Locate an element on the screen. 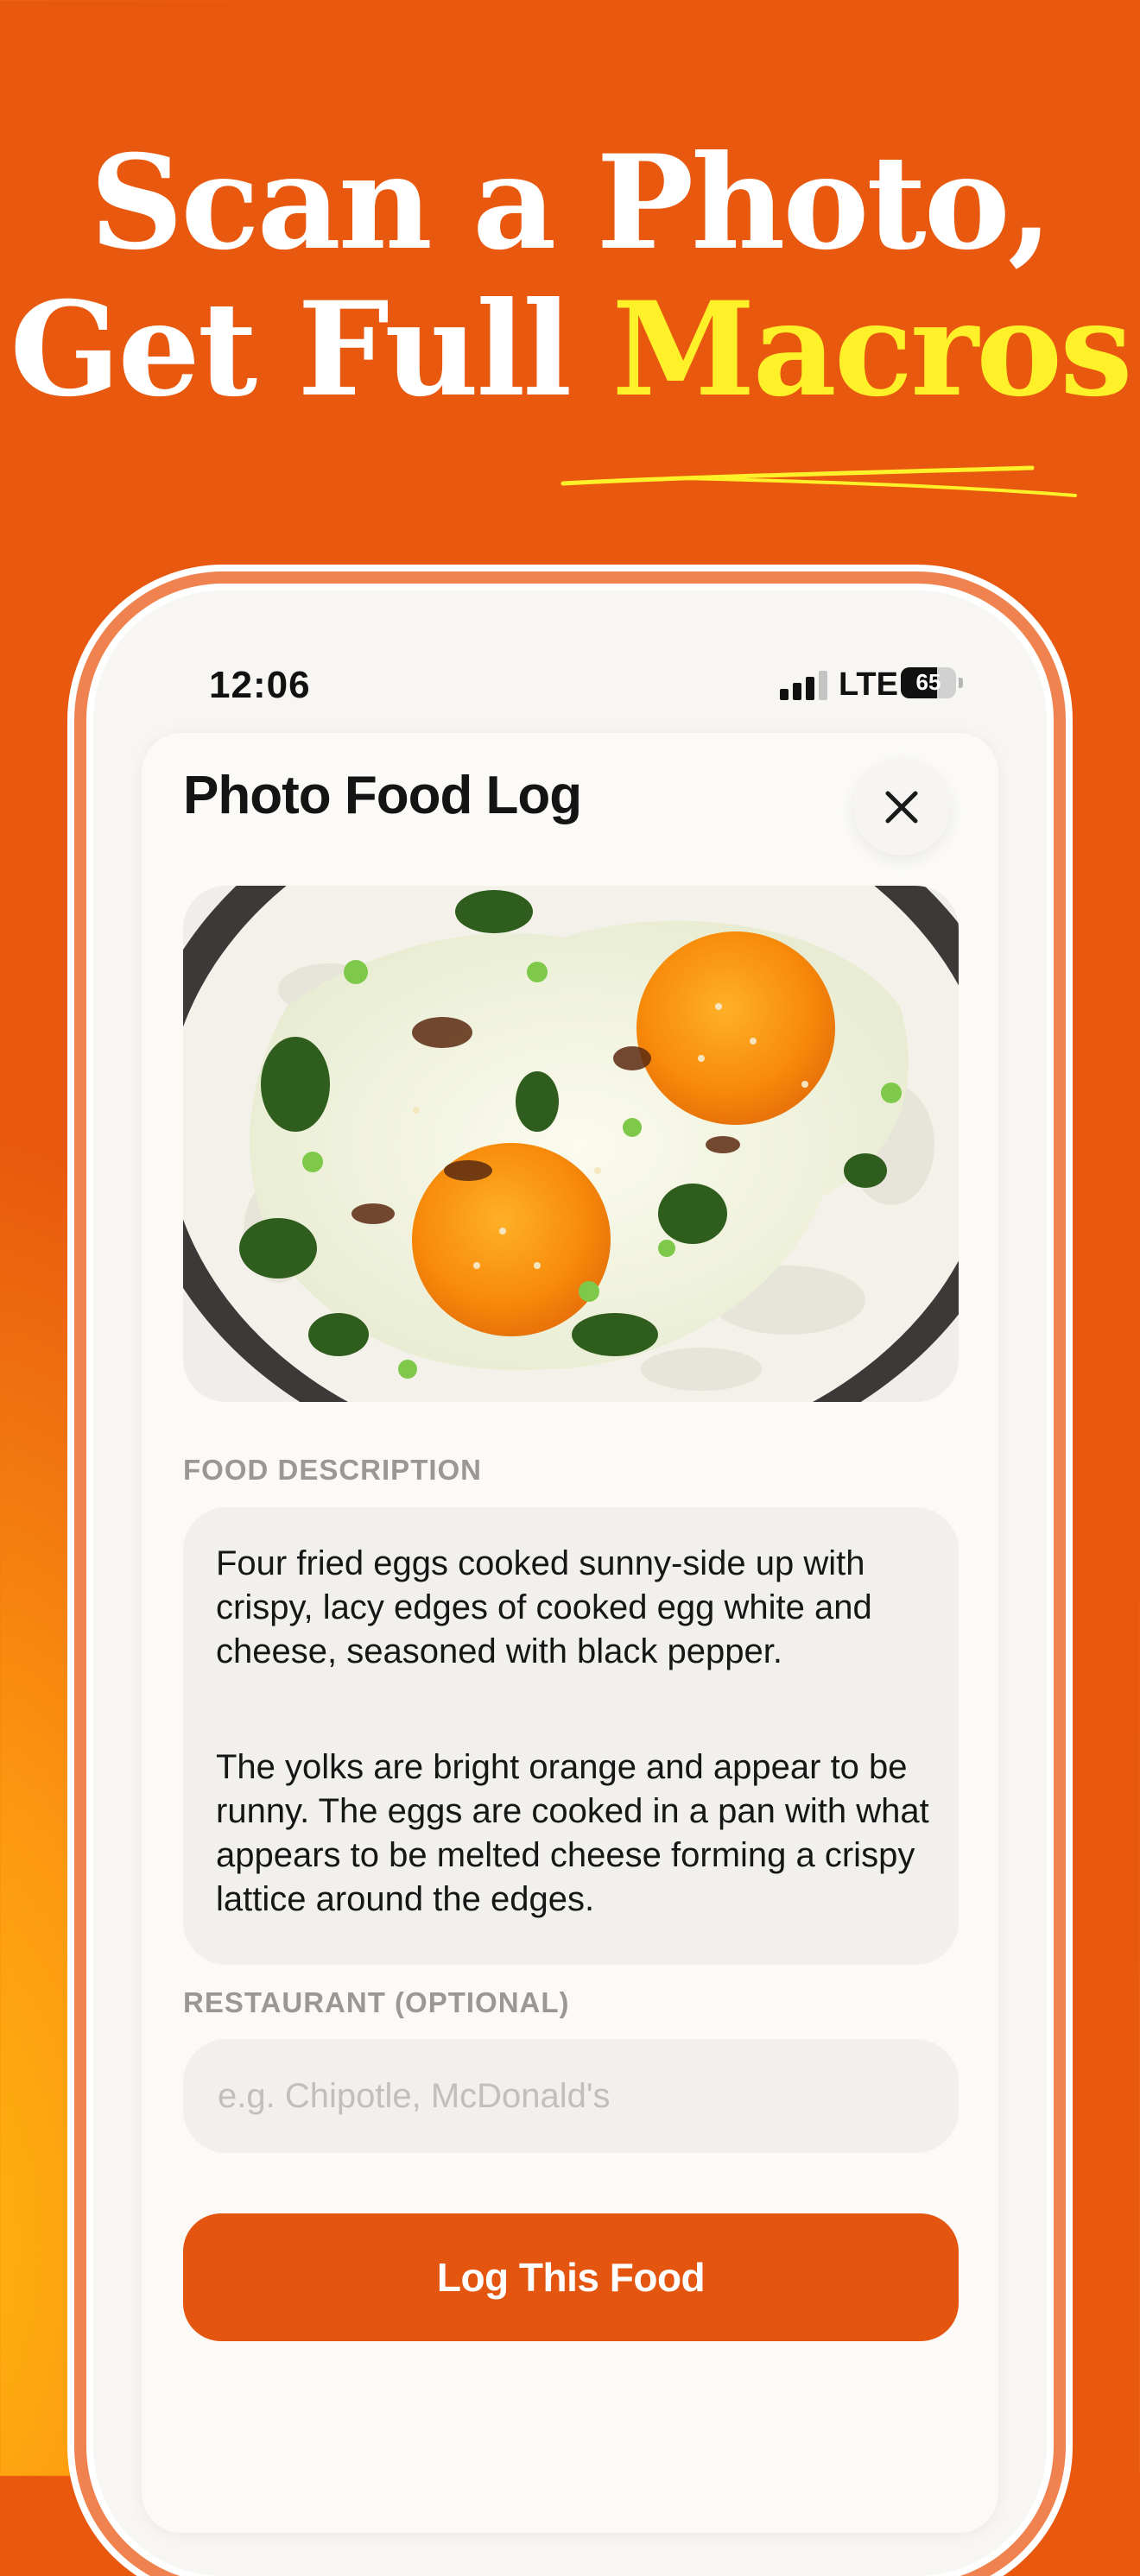 The image size is (1140, 2576). log-food-button: Log This Food is located at coordinates (571, 2277).